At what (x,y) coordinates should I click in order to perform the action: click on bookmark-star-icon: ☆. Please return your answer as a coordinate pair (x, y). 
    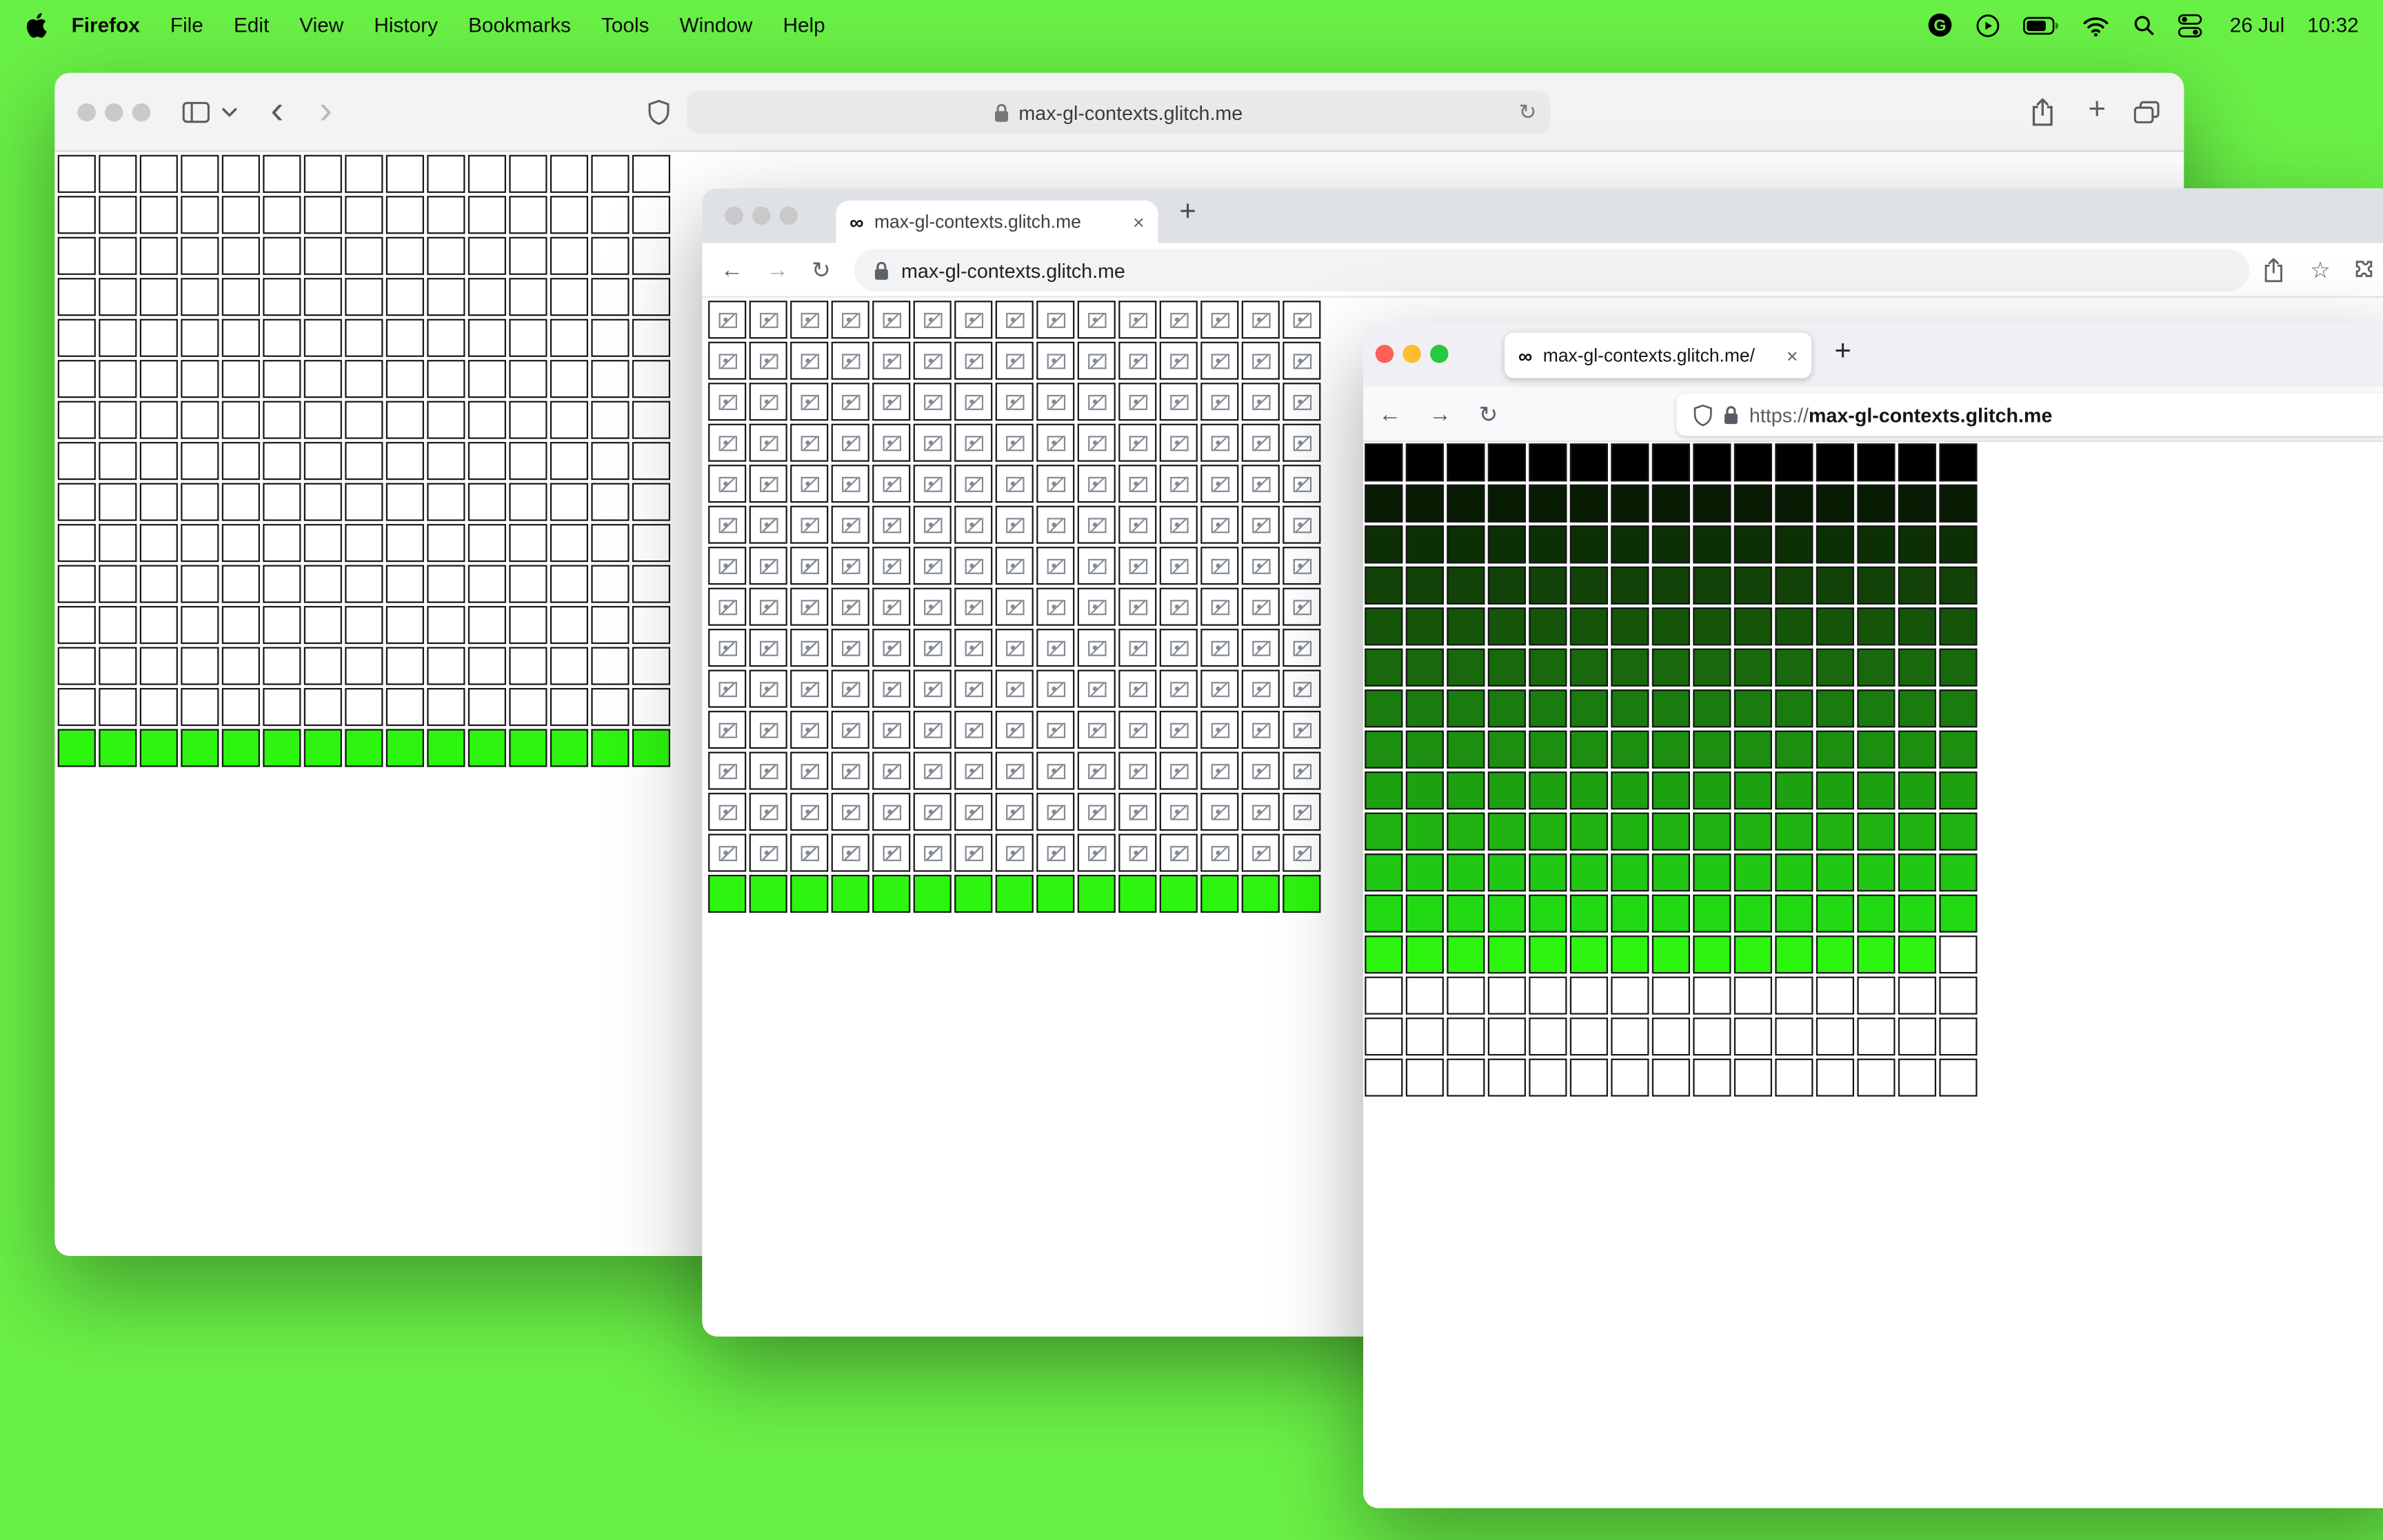
    Looking at the image, I should click on (2320, 270).